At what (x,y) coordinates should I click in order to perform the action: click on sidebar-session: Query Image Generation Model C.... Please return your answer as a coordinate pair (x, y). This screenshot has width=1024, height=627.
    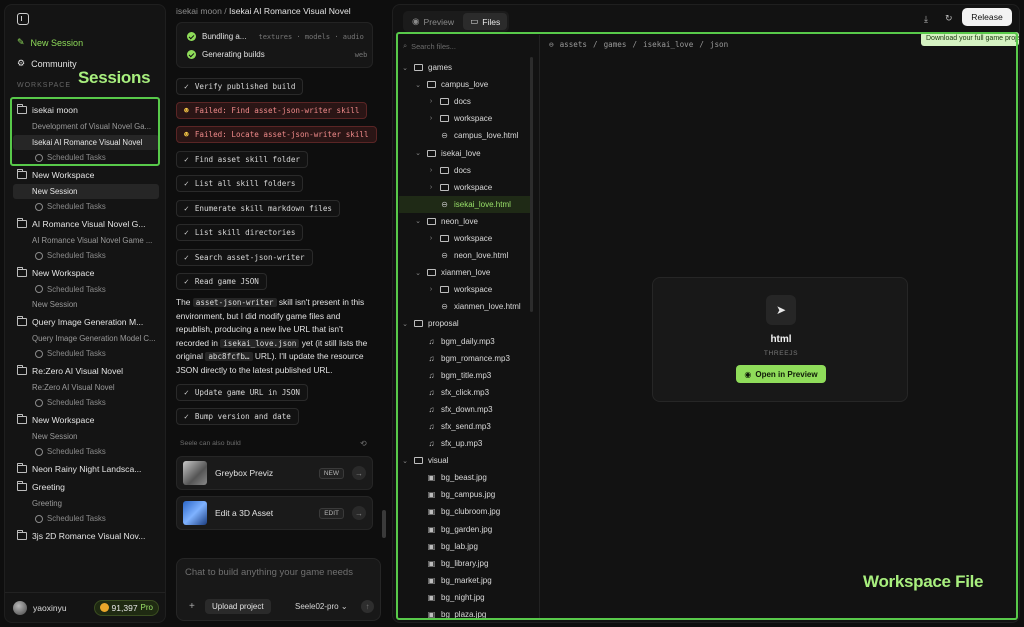
    Looking at the image, I should click on (88, 339).